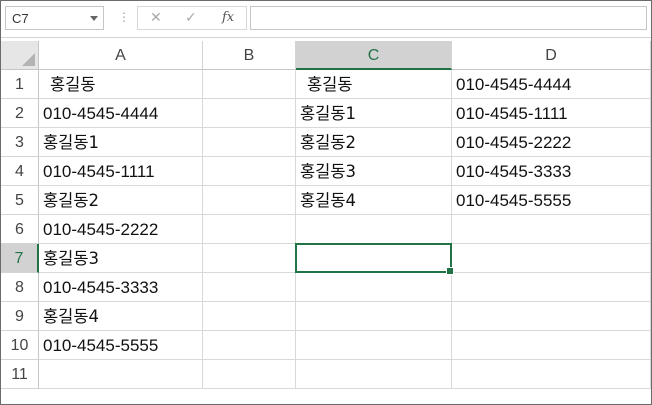 The height and width of the screenshot is (405, 652). Describe the element at coordinates (121, 113) in the screenshot. I see `cell-a2: 010-4545-4444` at that location.